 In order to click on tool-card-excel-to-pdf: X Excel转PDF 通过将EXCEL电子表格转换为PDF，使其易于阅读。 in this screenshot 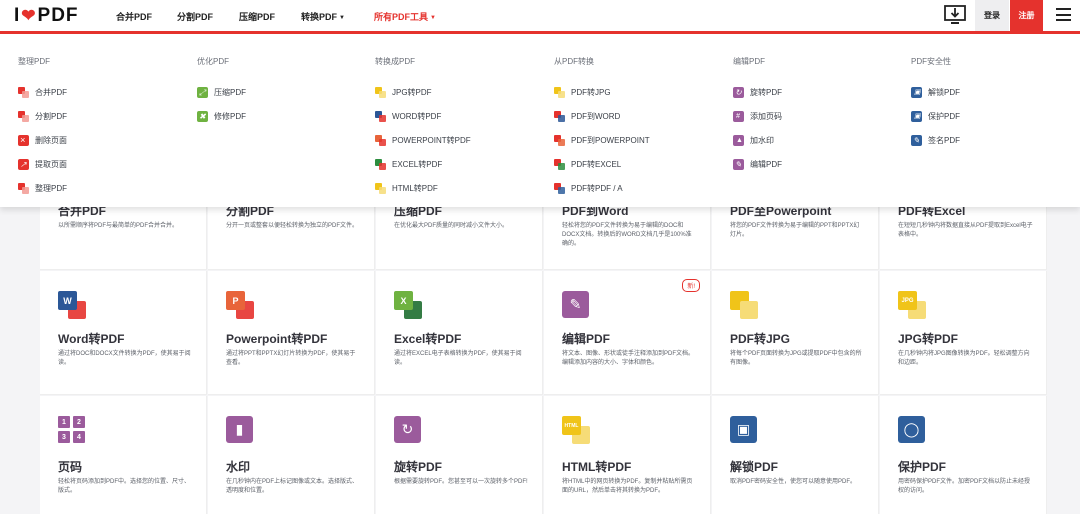, I will do `click(459, 333)`.